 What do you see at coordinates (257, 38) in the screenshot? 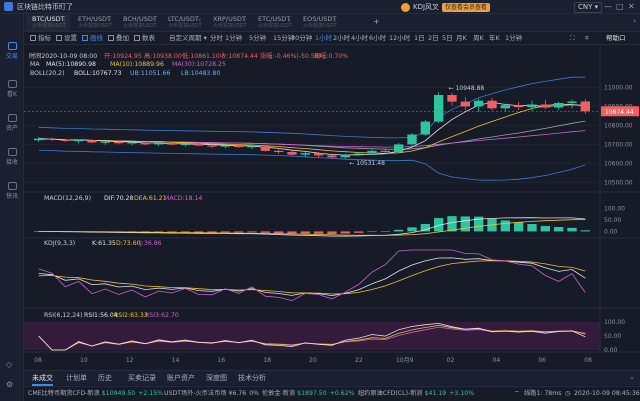
I see `period-5m: 5分钟` at bounding box center [257, 38].